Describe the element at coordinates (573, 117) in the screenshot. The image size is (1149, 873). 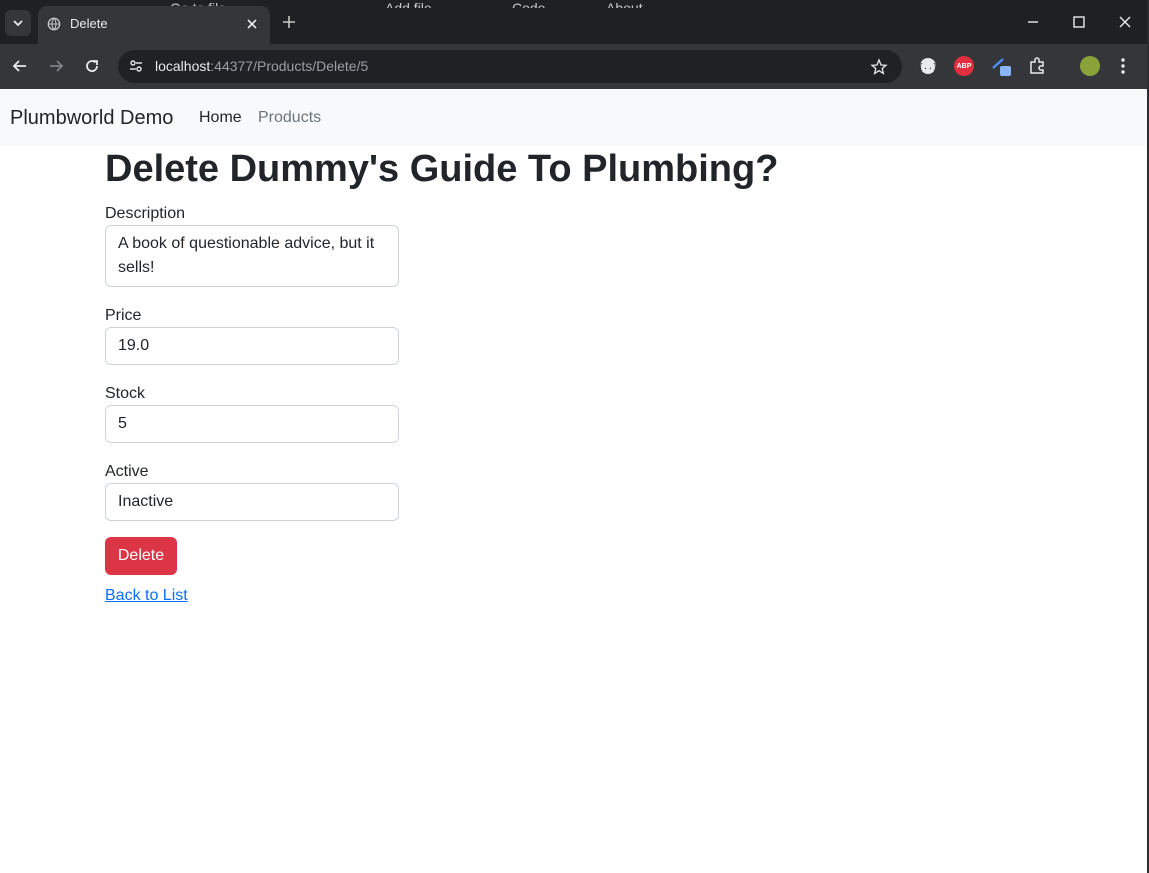
I see `site-navbar: Plumbworld Demo Home Products` at that location.